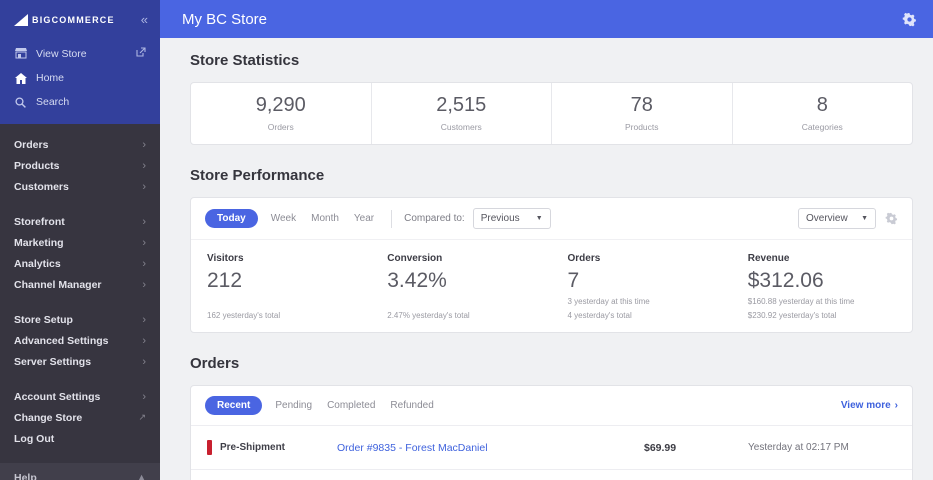 This screenshot has height=480, width=933. I want to click on sidebar-item-label: Change Store, so click(48, 417).